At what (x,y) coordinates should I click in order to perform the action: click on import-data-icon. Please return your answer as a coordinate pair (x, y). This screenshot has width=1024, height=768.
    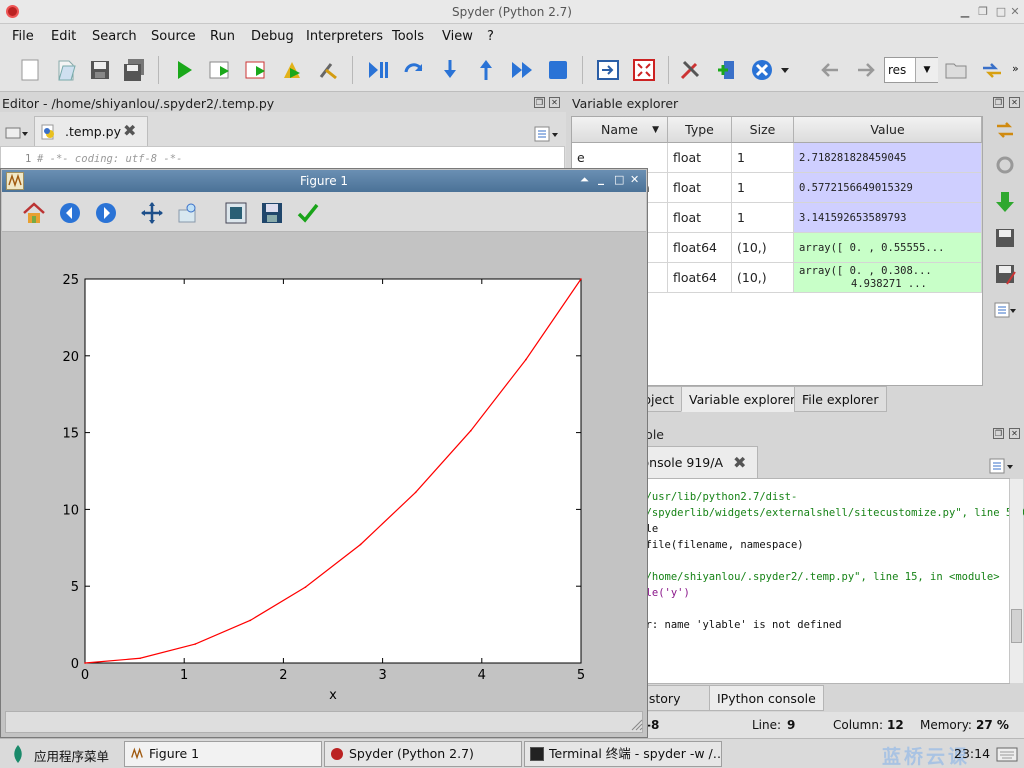
    Looking at the image, I should click on (1005, 202).